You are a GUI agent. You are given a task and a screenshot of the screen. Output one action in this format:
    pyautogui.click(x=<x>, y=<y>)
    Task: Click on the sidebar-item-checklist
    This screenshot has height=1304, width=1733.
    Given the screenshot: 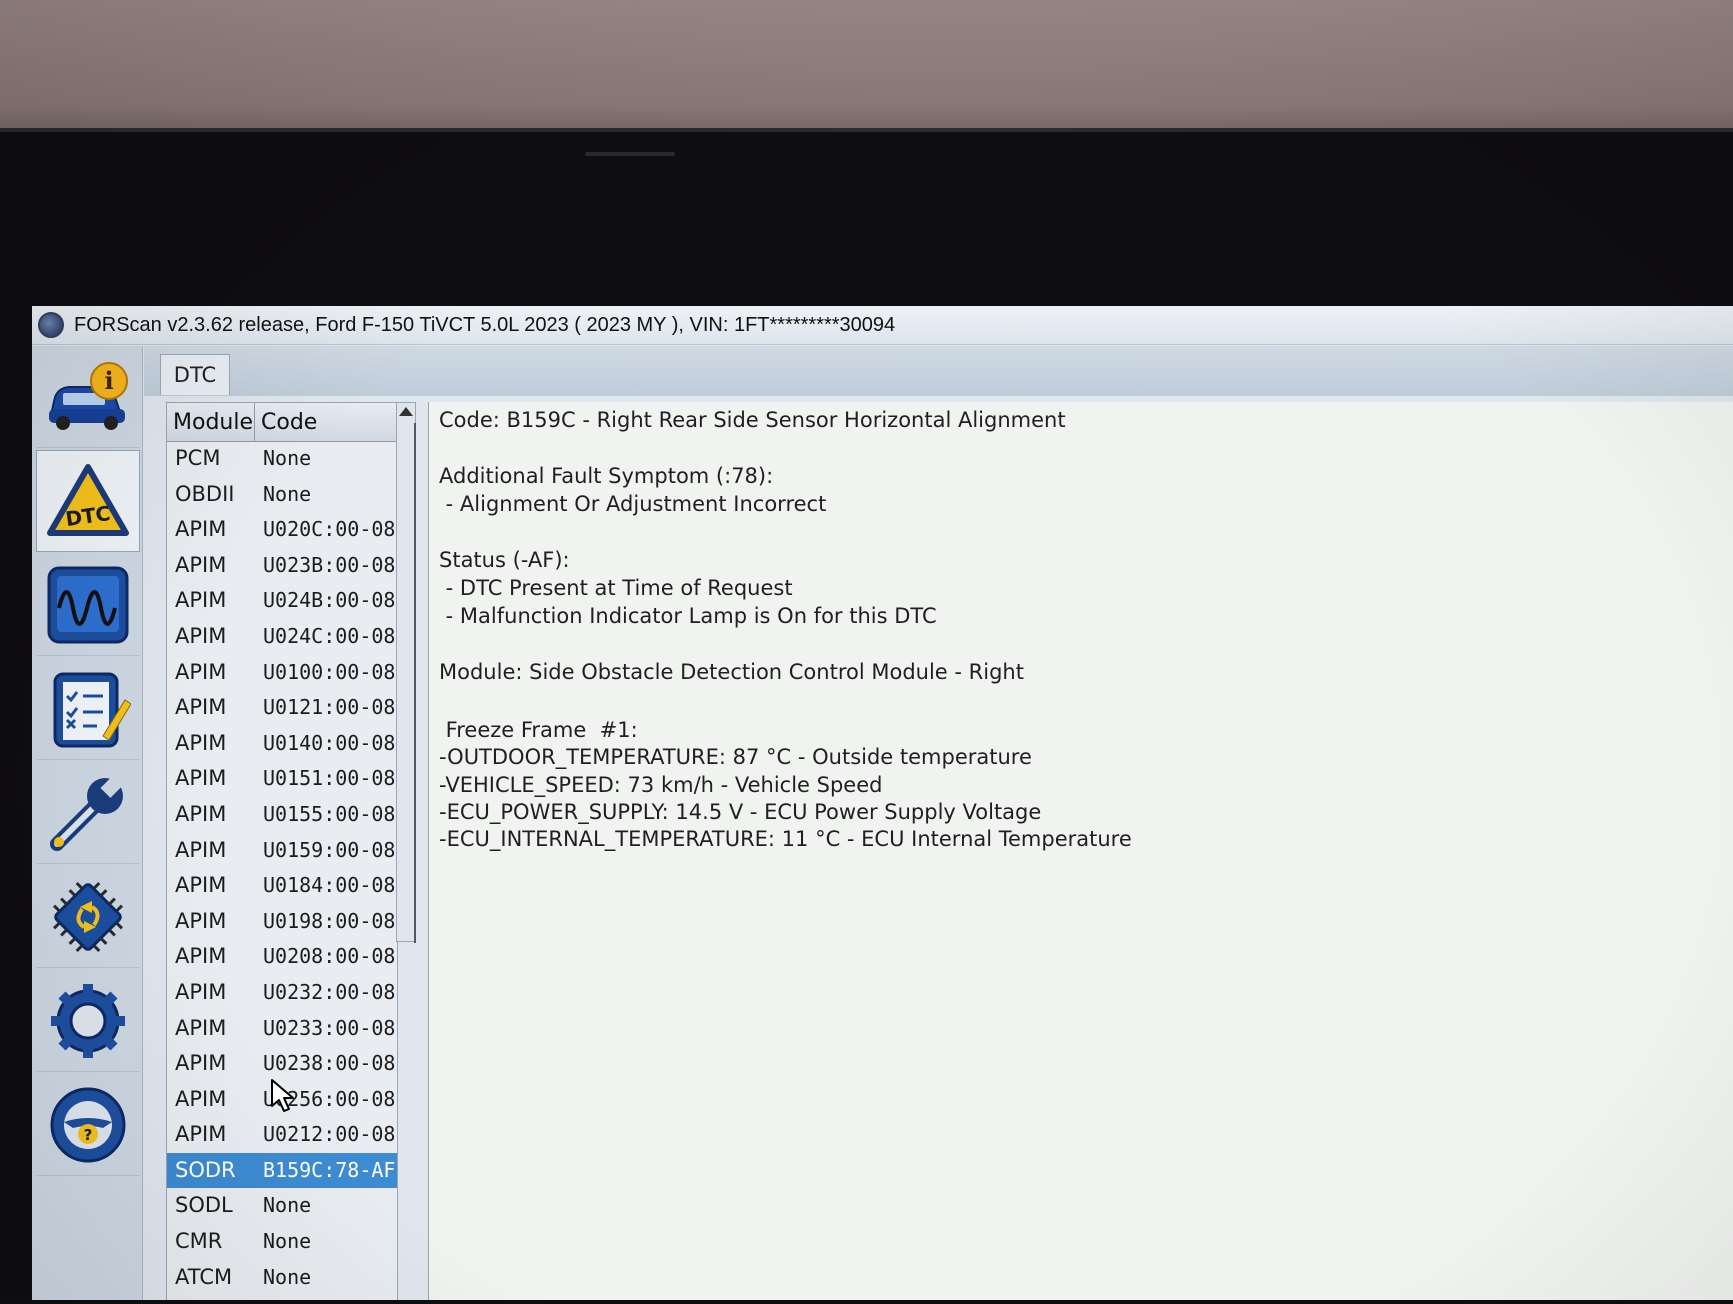 What is the action you would take?
    pyautogui.click(x=88, y=709)
    